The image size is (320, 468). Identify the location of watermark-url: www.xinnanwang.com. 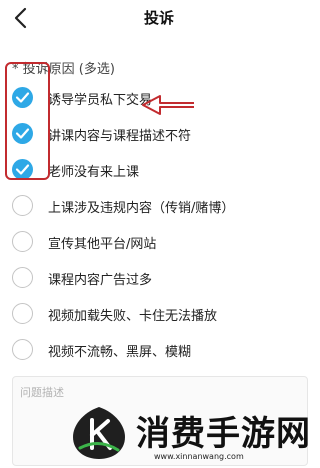
(199, 456).